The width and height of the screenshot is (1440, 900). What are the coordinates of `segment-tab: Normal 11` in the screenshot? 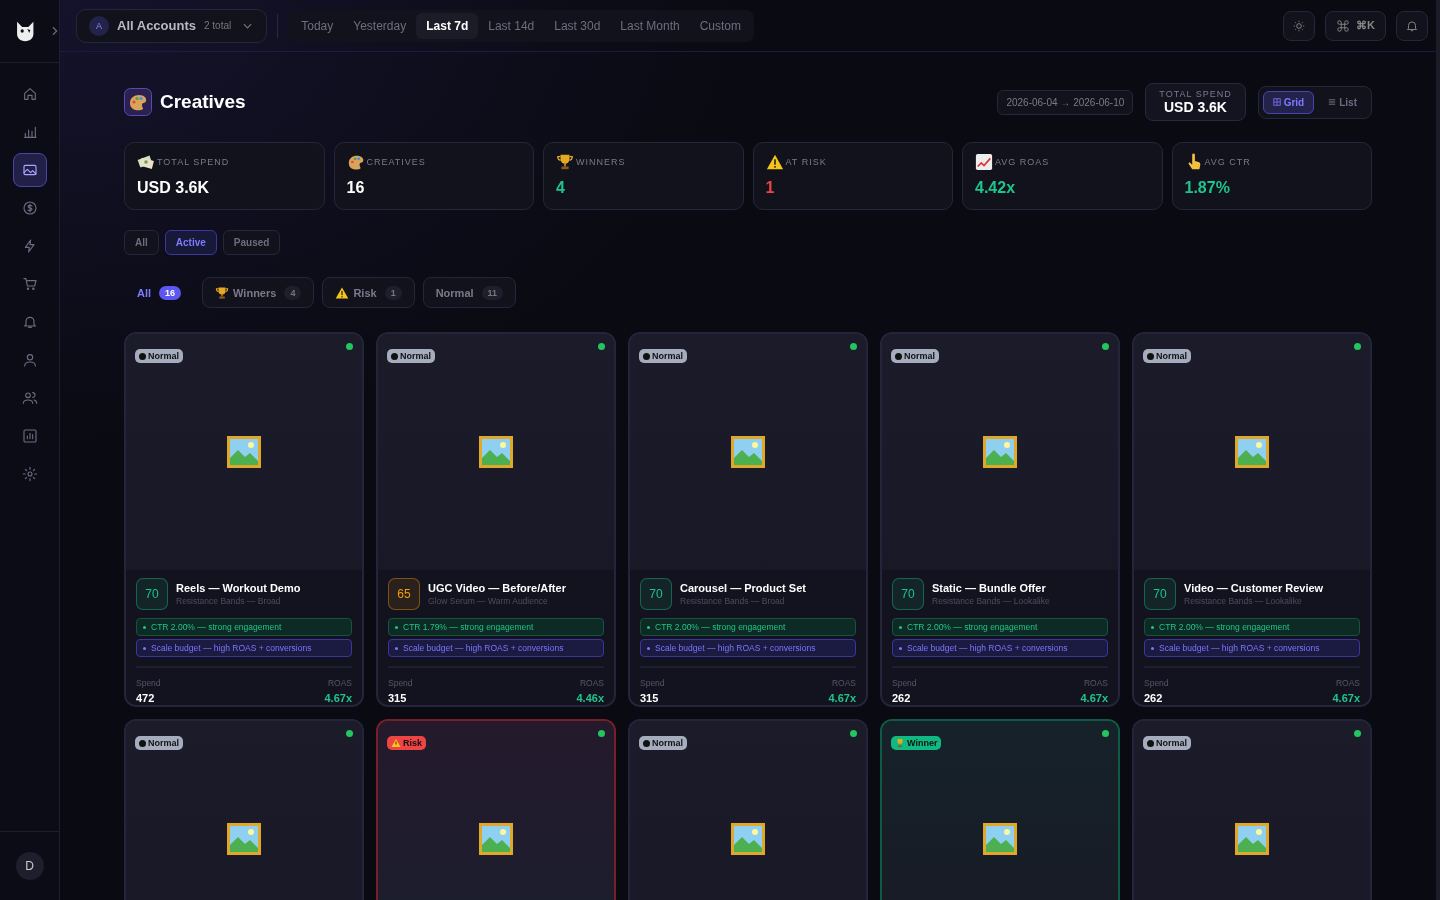 It's located at (469, 292).